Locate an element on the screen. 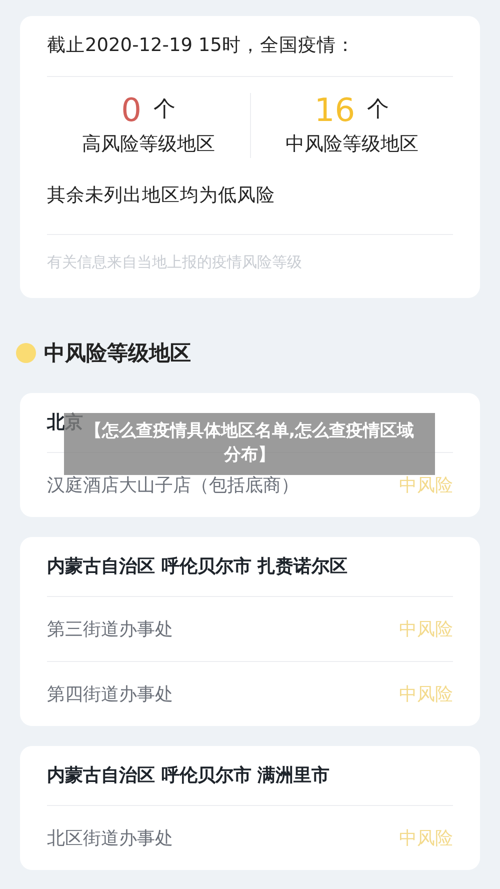  place-name: 第三街道办事处 is located at coordinates (110, 630).